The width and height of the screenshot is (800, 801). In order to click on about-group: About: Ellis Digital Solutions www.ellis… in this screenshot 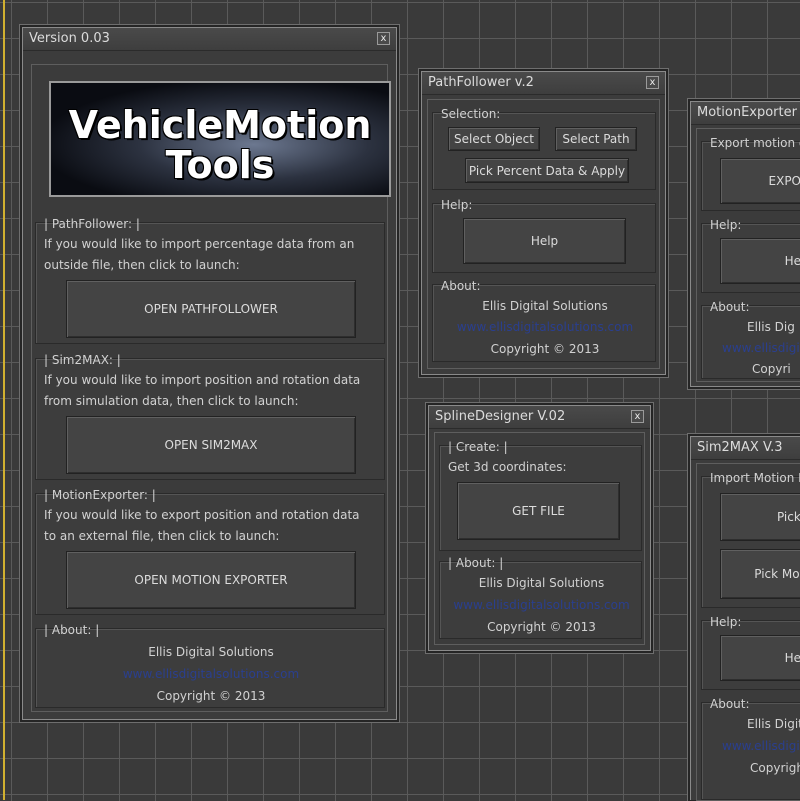, I will do `click(544, 320)`.